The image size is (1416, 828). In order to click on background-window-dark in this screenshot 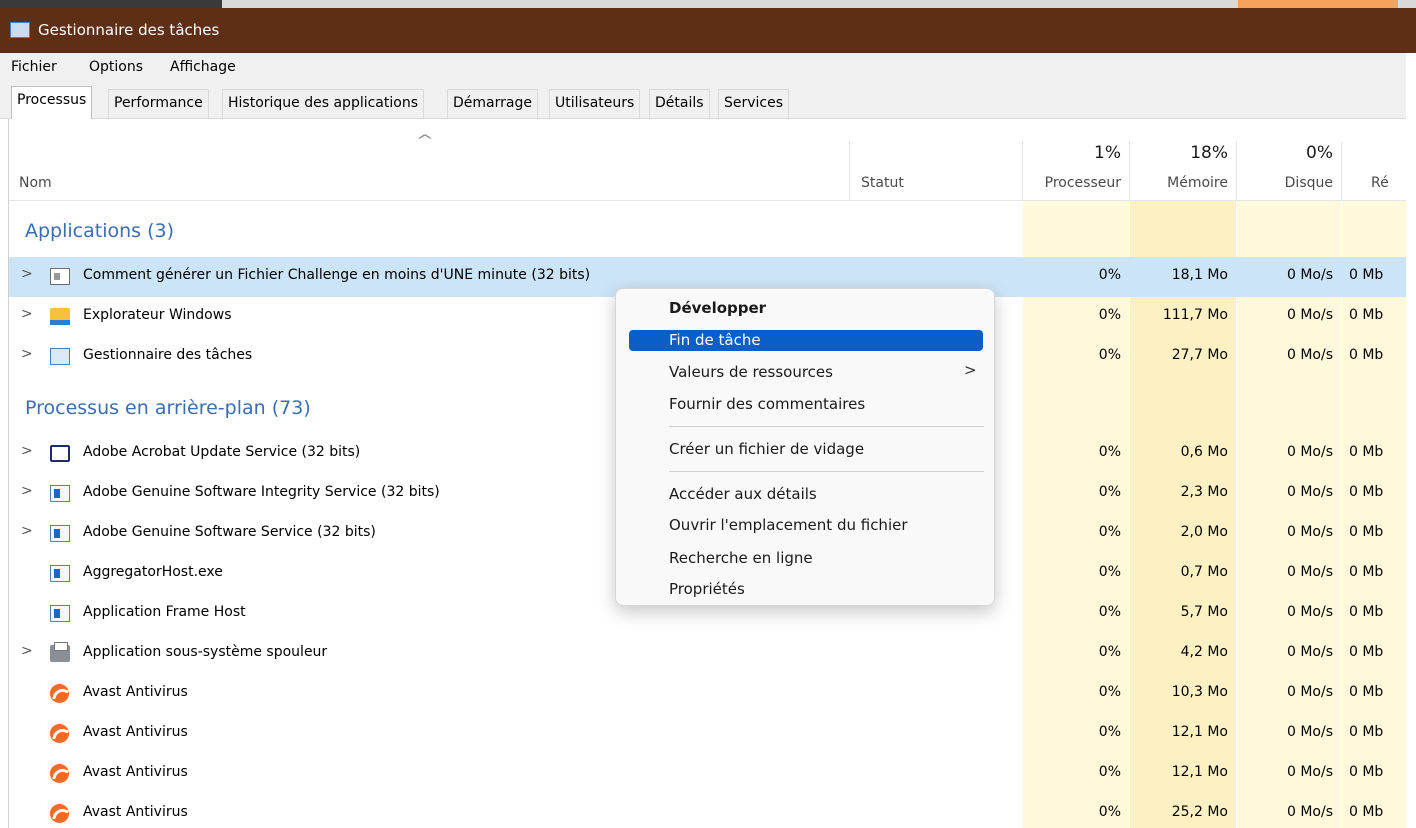, I will do `click(111, 4)`.